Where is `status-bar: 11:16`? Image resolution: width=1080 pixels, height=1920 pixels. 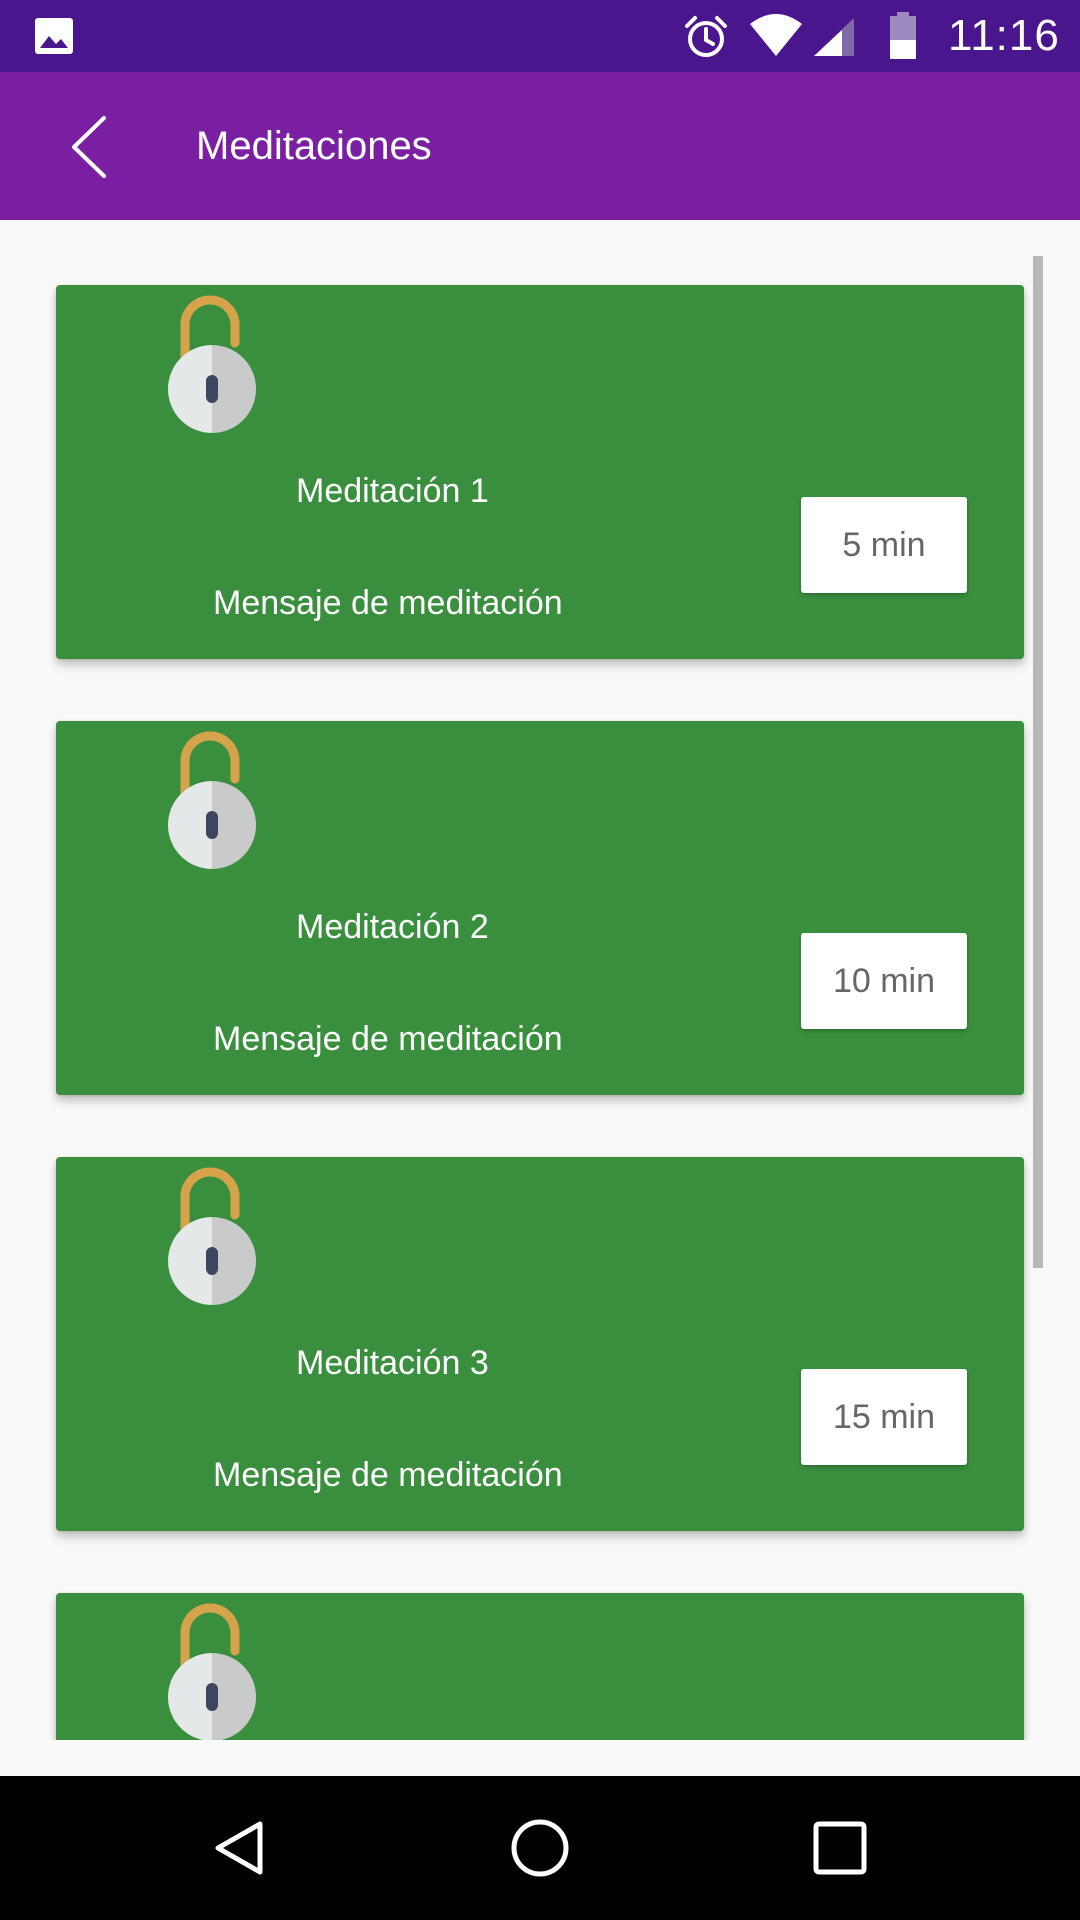
status-bar: 11:16 is located at coordinates (540, 36).